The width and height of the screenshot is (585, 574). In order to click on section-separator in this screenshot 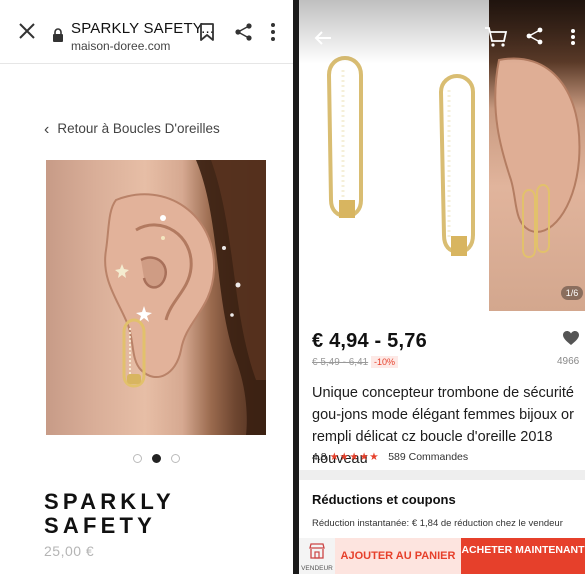, I will do `click(442, 475)`.